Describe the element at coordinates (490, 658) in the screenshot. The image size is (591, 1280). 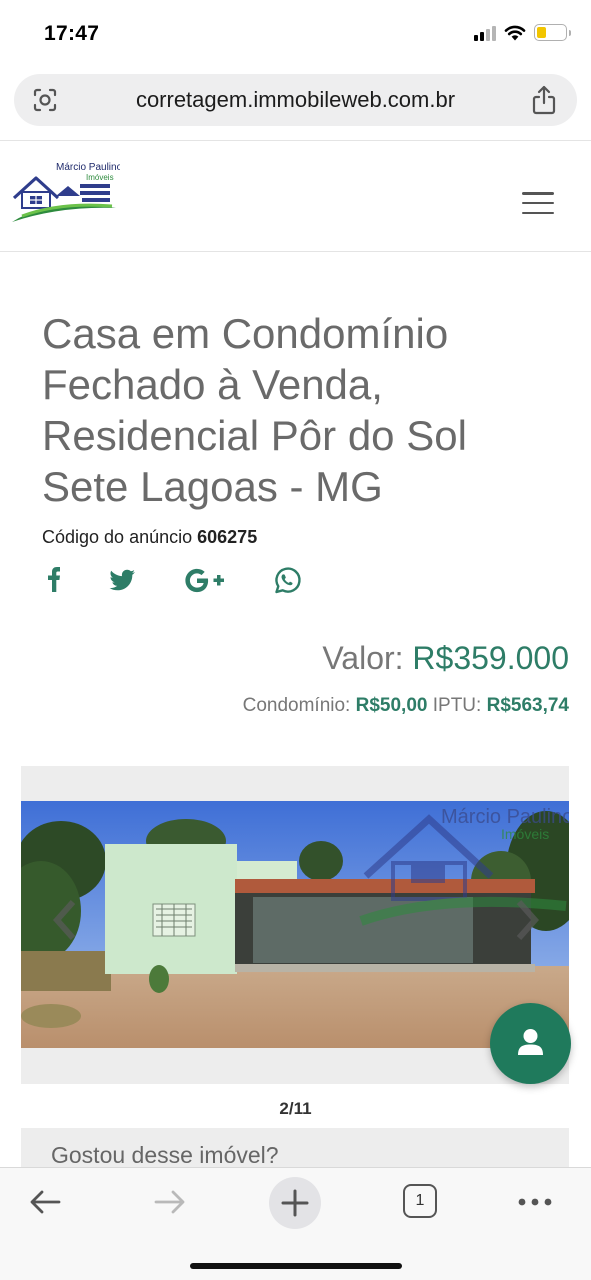
I see `price-value: R$359.000` at that location.